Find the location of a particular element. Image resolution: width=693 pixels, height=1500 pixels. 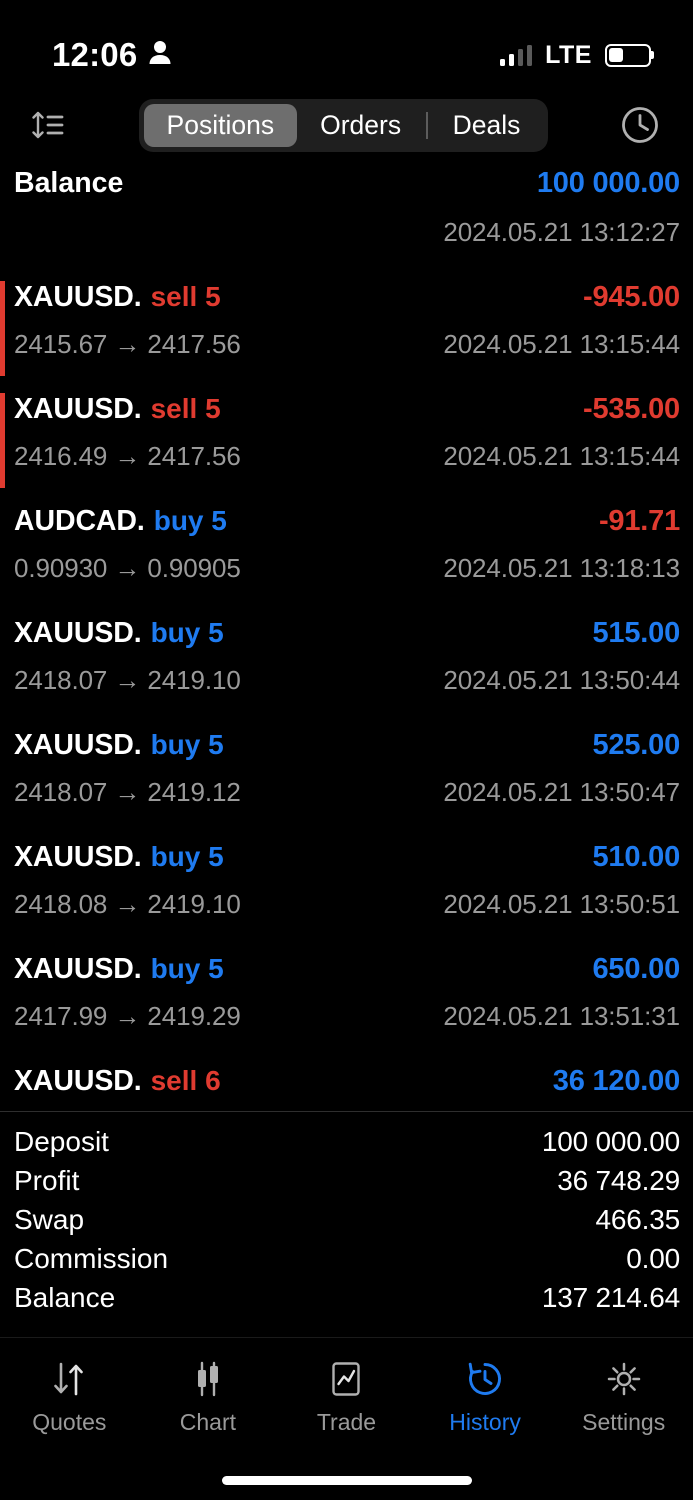

position-amount: -91.71 is located at coordinates (639, 521).